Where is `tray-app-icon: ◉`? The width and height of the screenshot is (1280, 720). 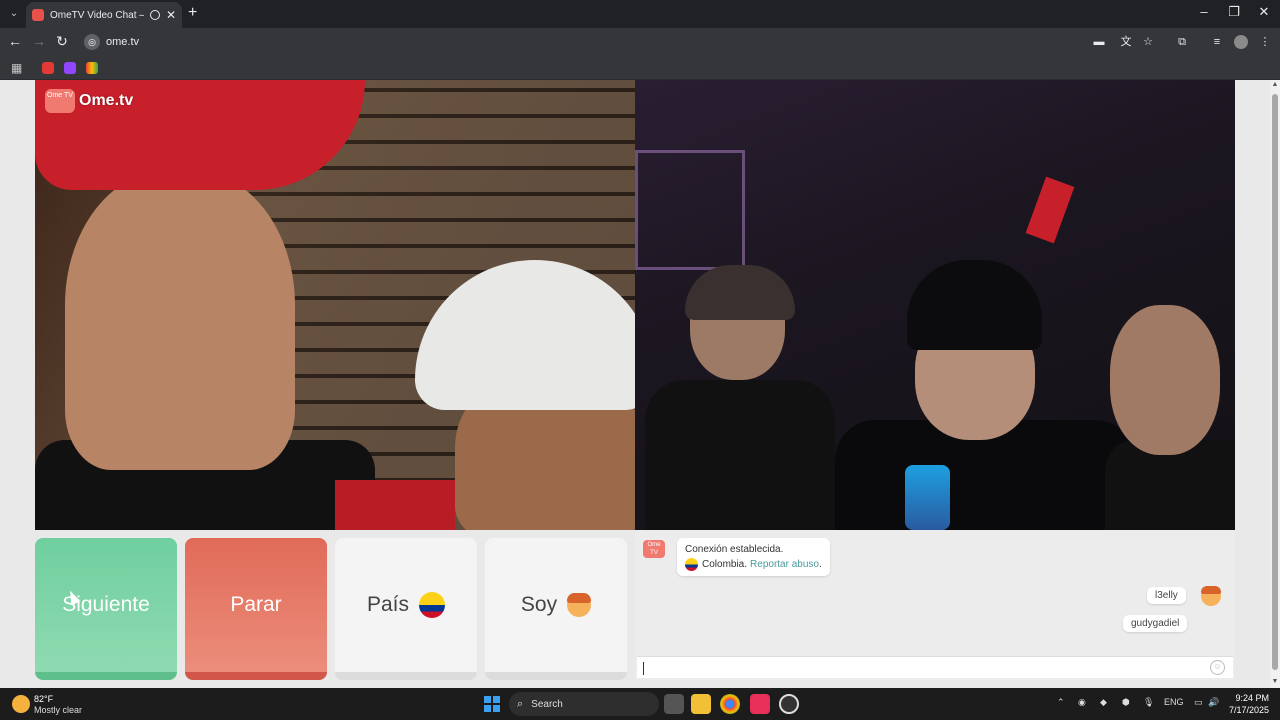
tray-app-icon: ◉ is located at coordinates (1082, 702).